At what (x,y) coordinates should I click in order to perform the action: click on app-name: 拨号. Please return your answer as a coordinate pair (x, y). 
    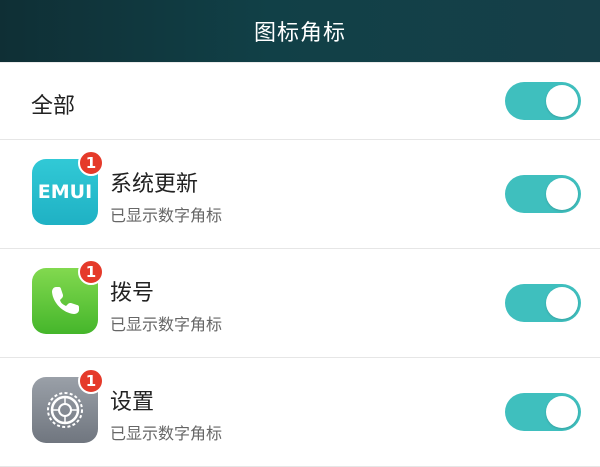
    Looking at the image, I should click on (132, 293).